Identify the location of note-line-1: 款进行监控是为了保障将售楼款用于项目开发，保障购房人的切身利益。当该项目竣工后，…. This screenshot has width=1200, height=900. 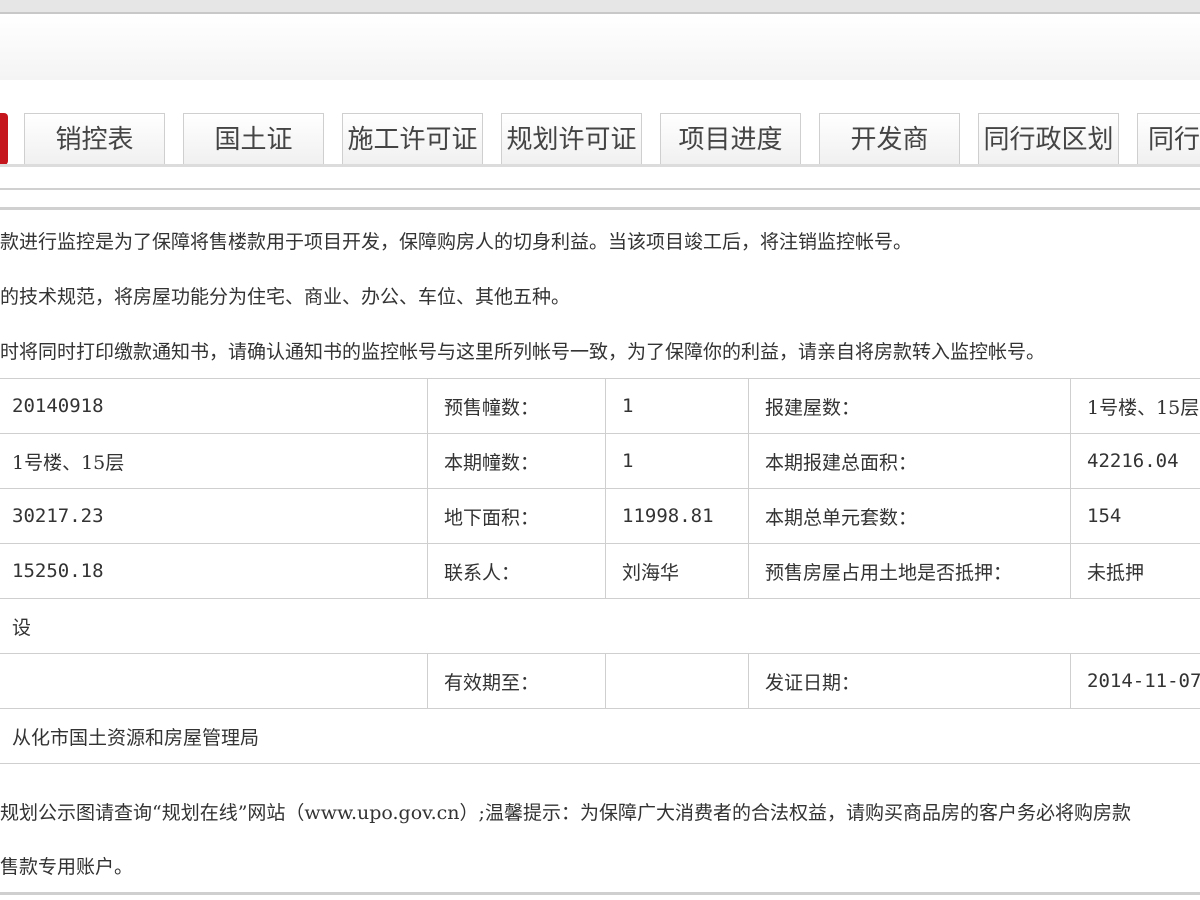
(456, 242).